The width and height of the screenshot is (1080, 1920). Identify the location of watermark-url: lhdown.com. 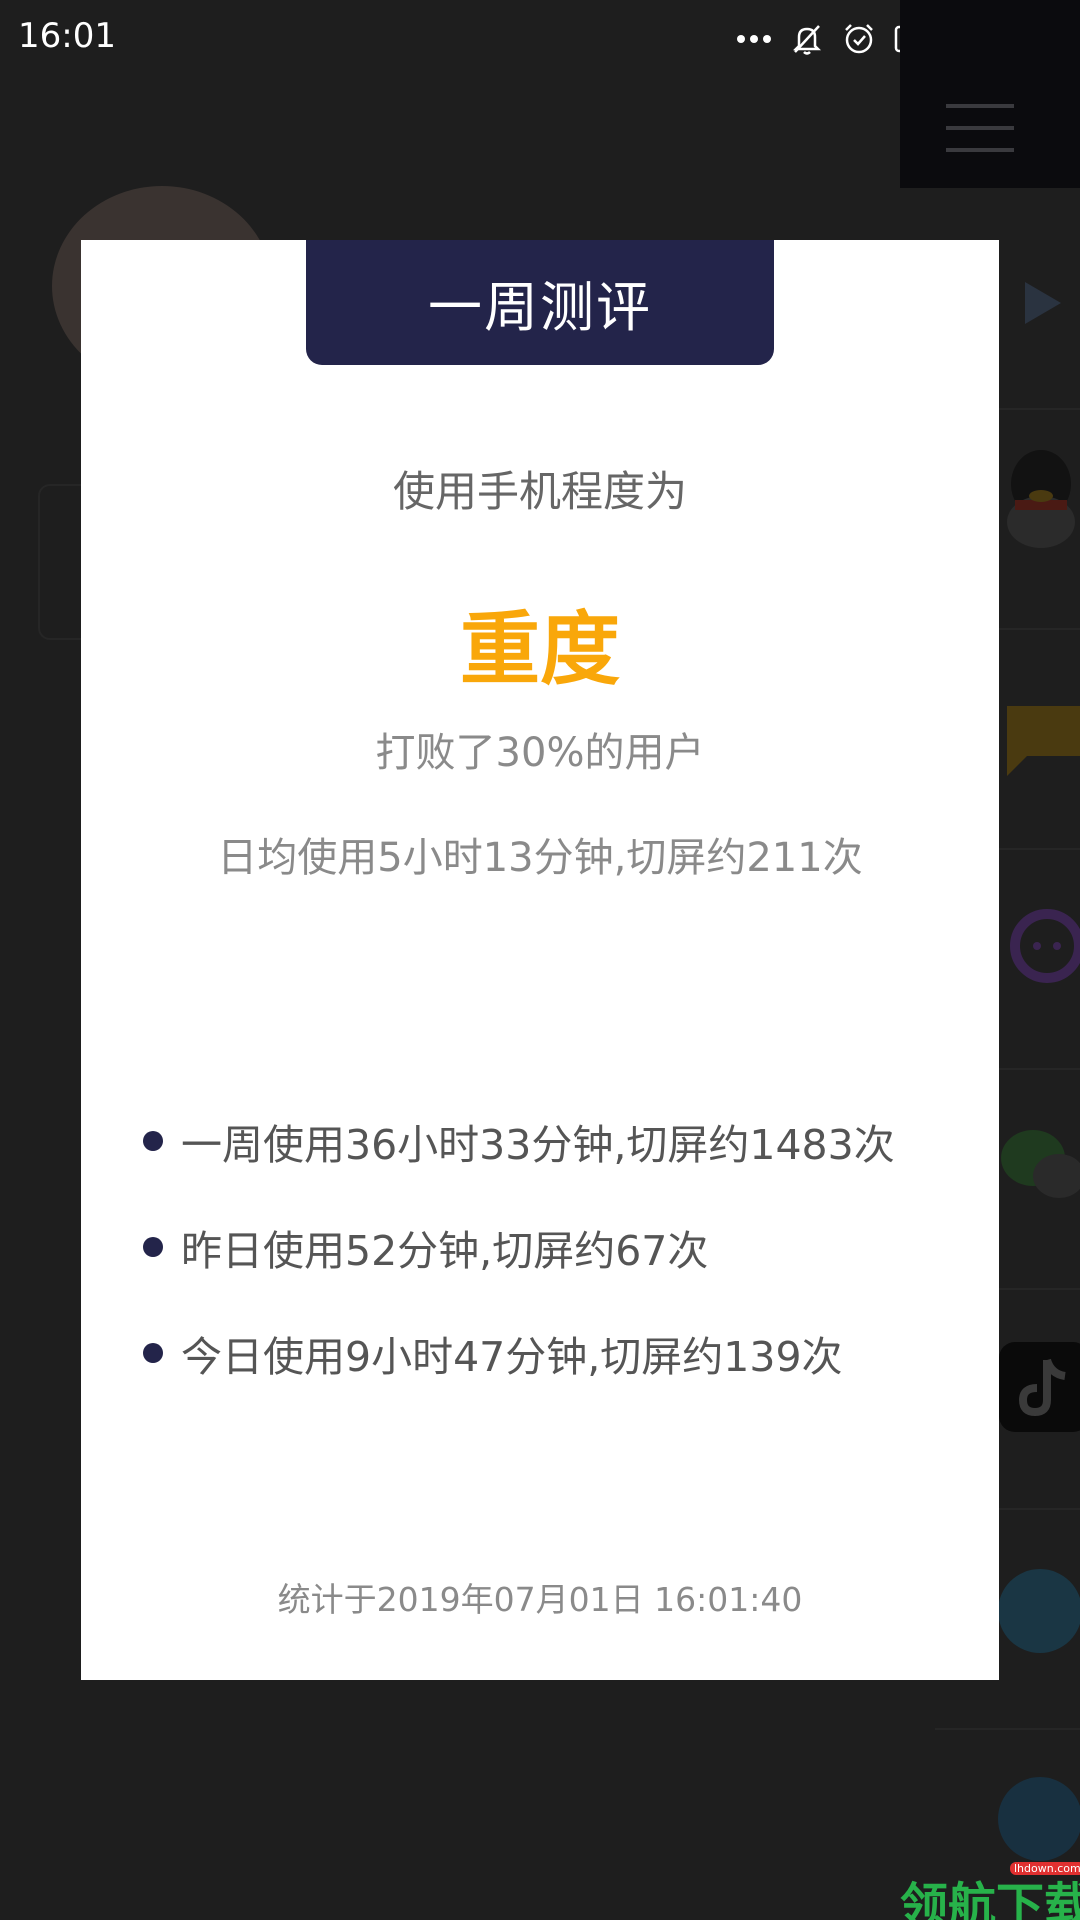
(1045, 1868).